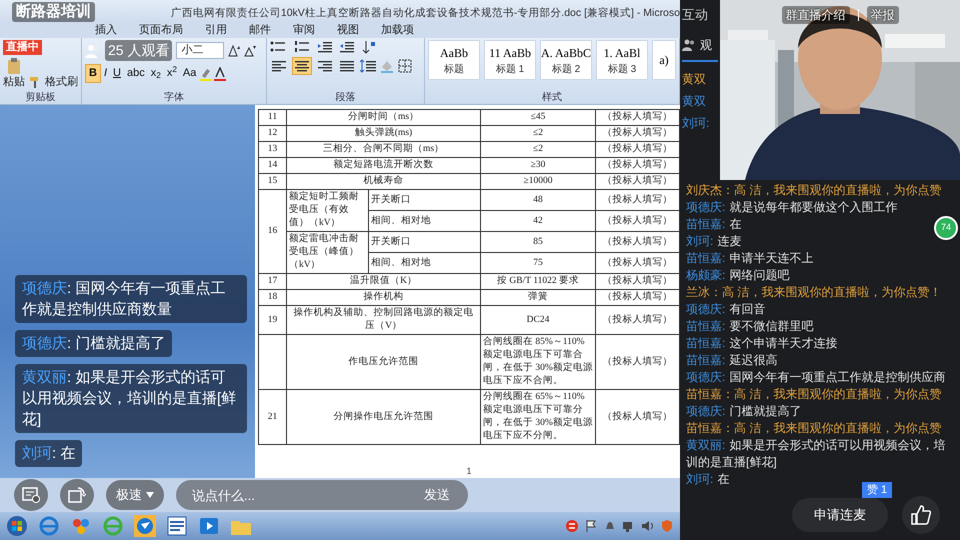 This screenshot has width=960, height=540. Describe the element at coordinates (172, 73) in the screenshot. I see `format-button: x$^{2}$` at that location.